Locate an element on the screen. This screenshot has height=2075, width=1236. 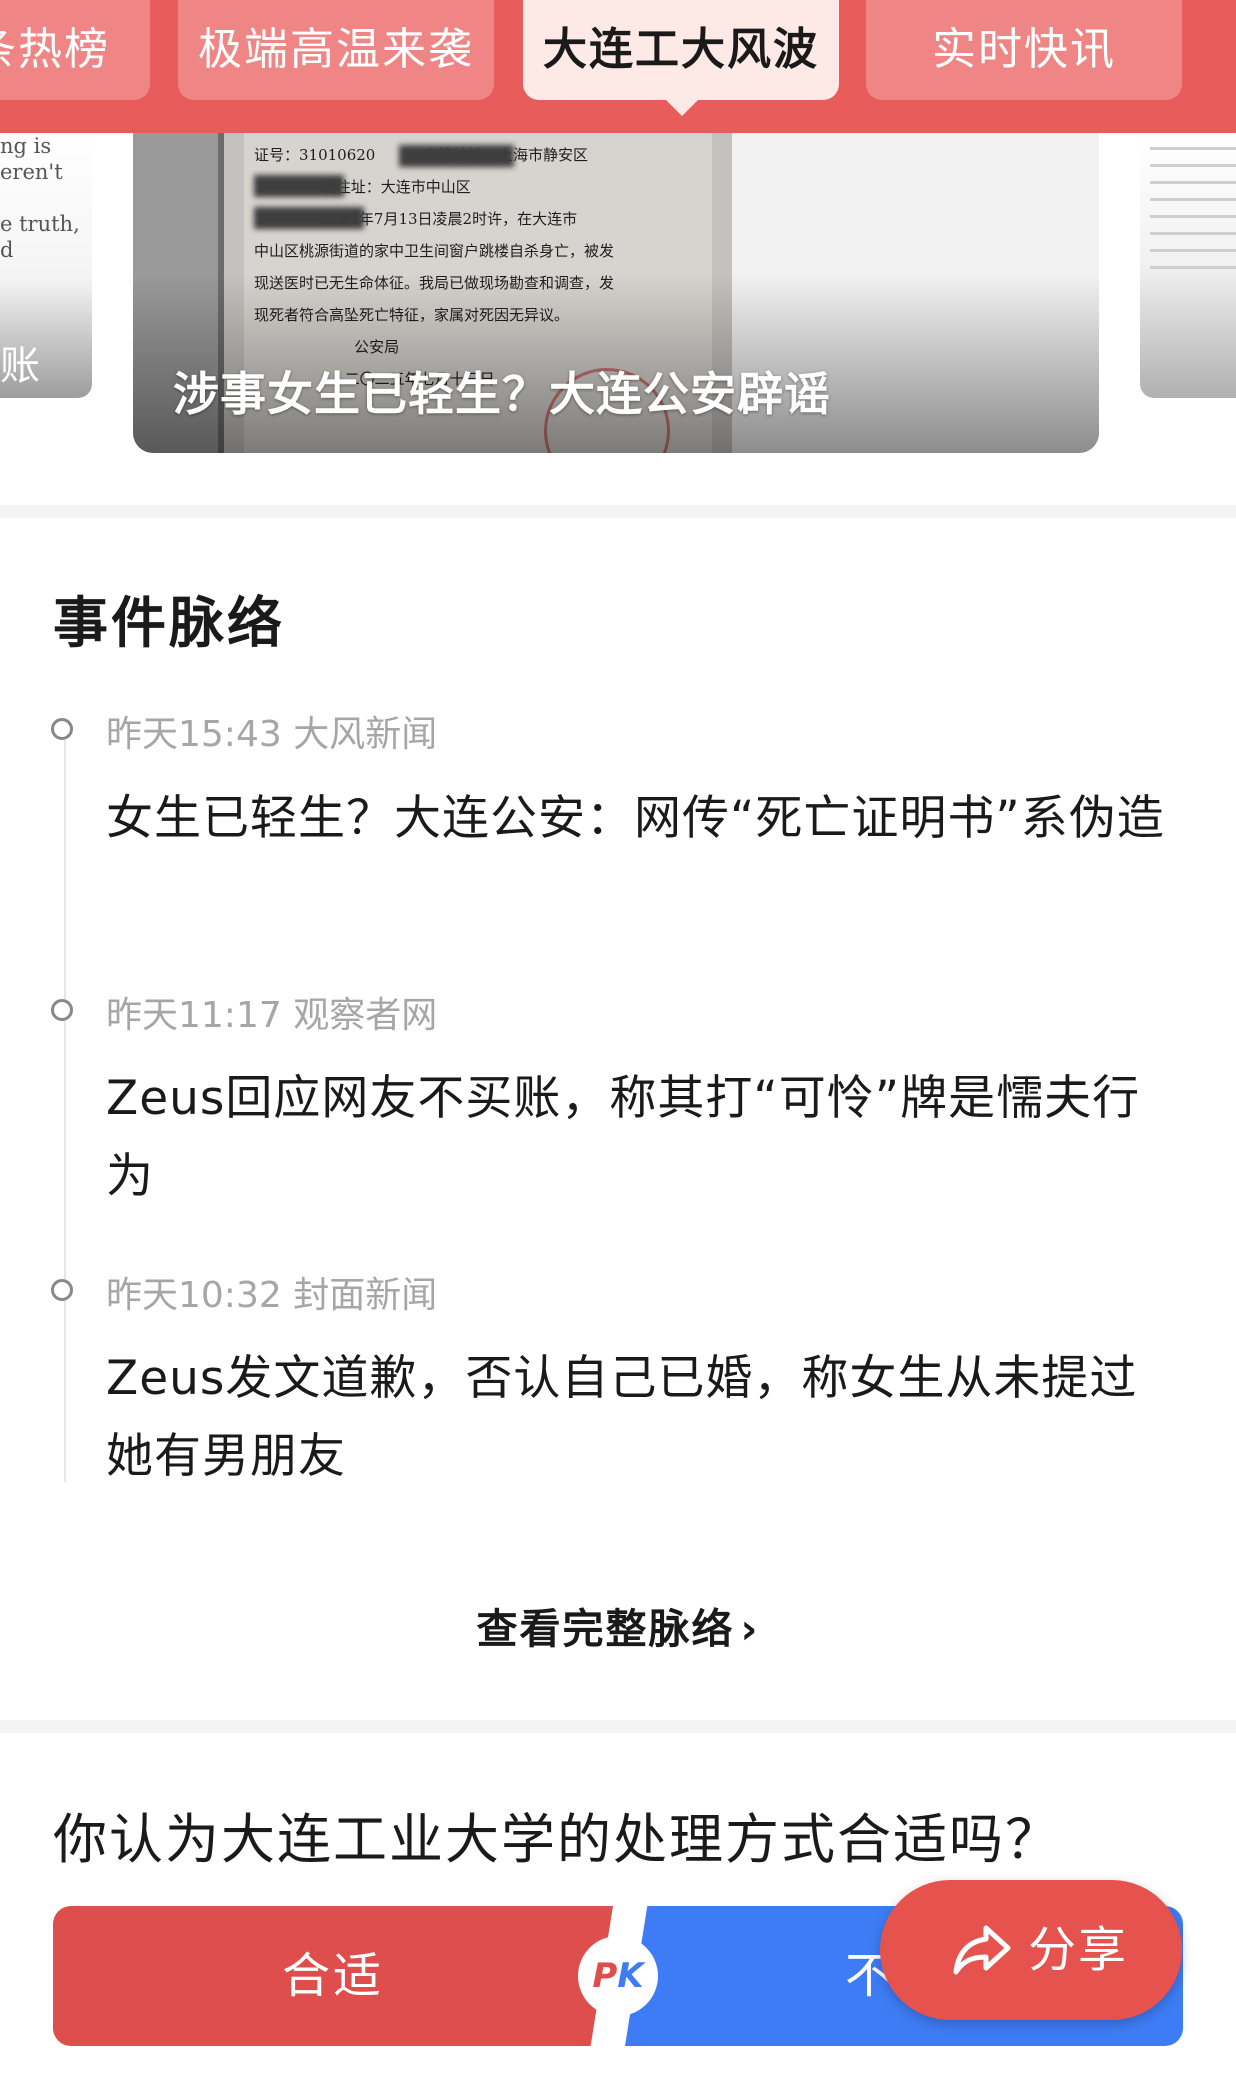
timeline-headline: 女生已轻生？大连公安：网传“死亡证明书”系伪造 is located at coordinates (636, 819).